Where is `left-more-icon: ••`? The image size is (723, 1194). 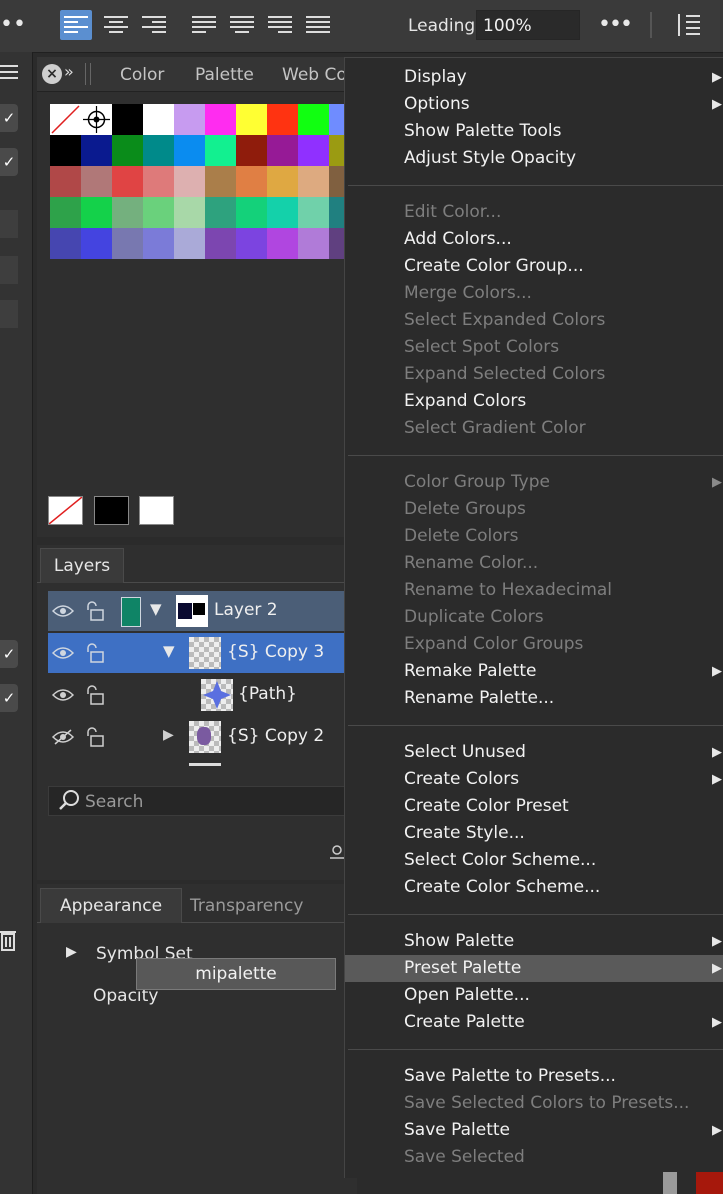 left-more-icon: •• is located at coordinates (13, 24).